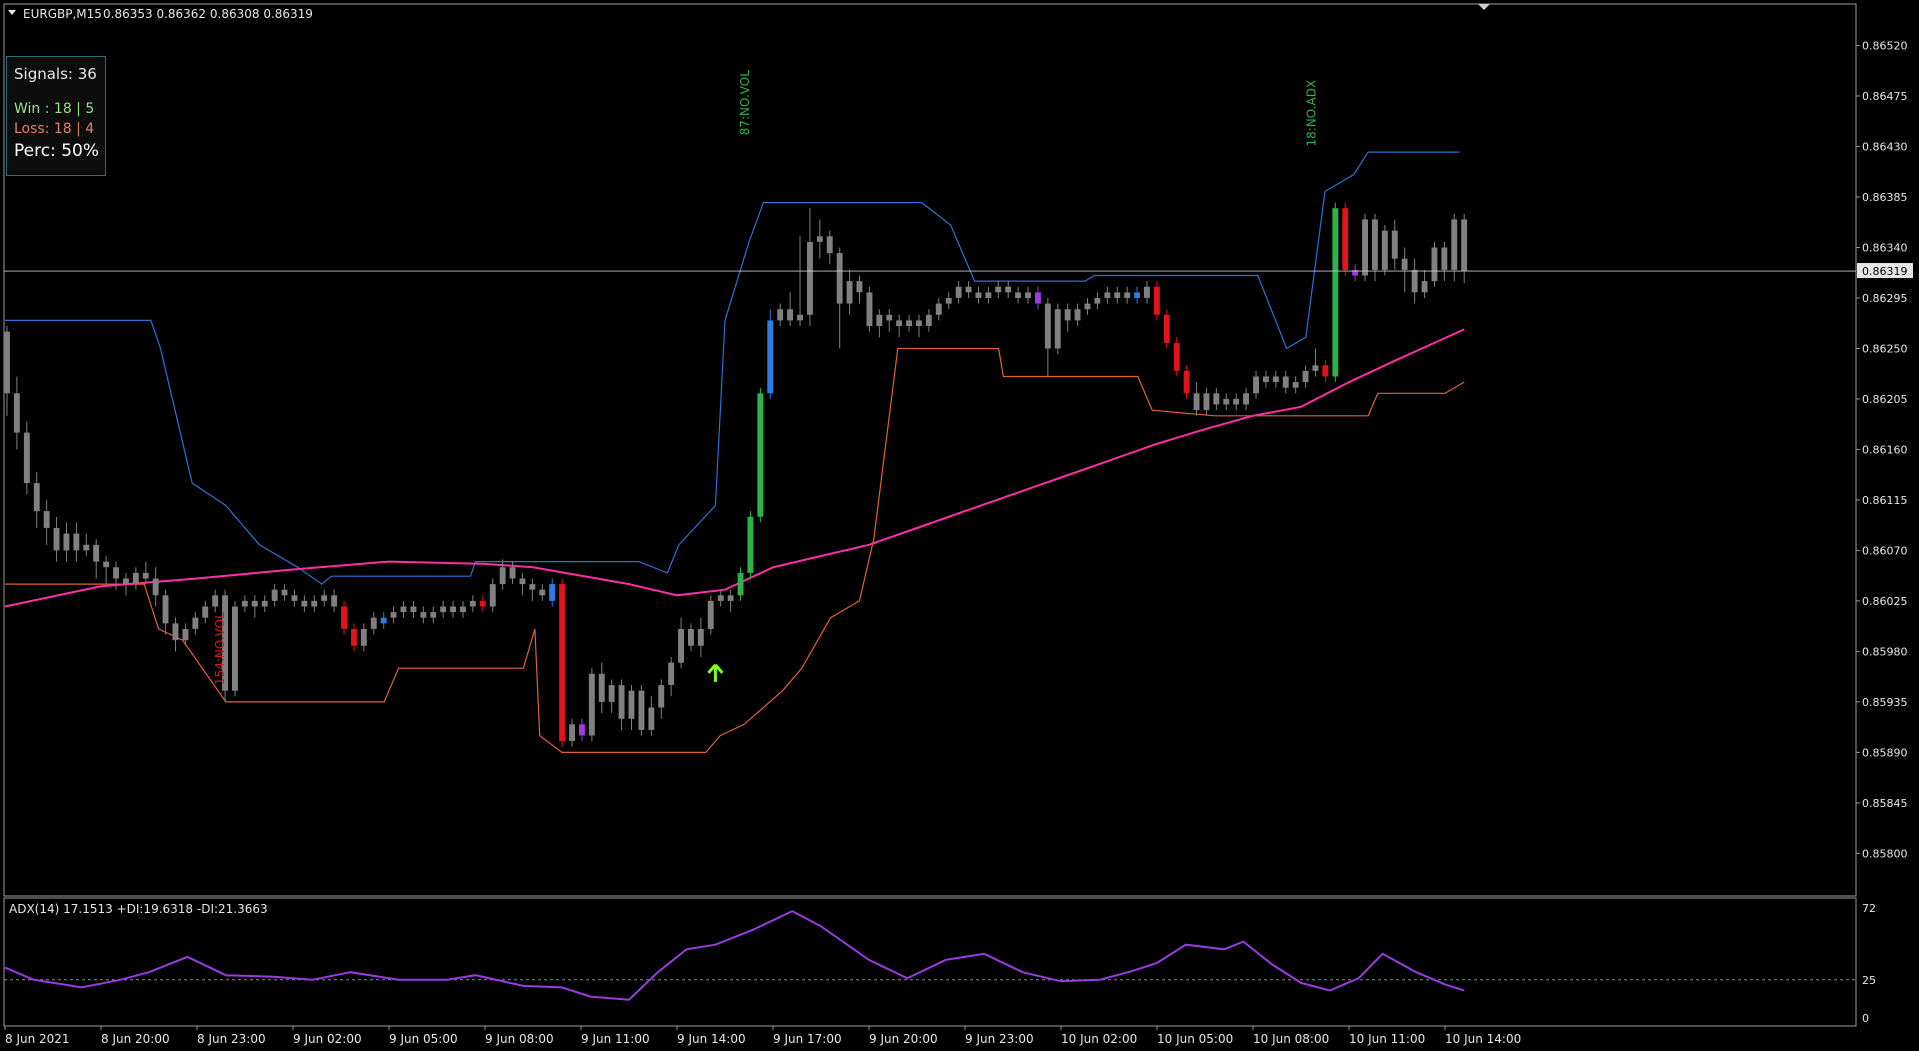 Image resolution: width=1919 pixels, height=1051 pixels. I want to click on adx-tick-label: 72, so click(1869, 908).